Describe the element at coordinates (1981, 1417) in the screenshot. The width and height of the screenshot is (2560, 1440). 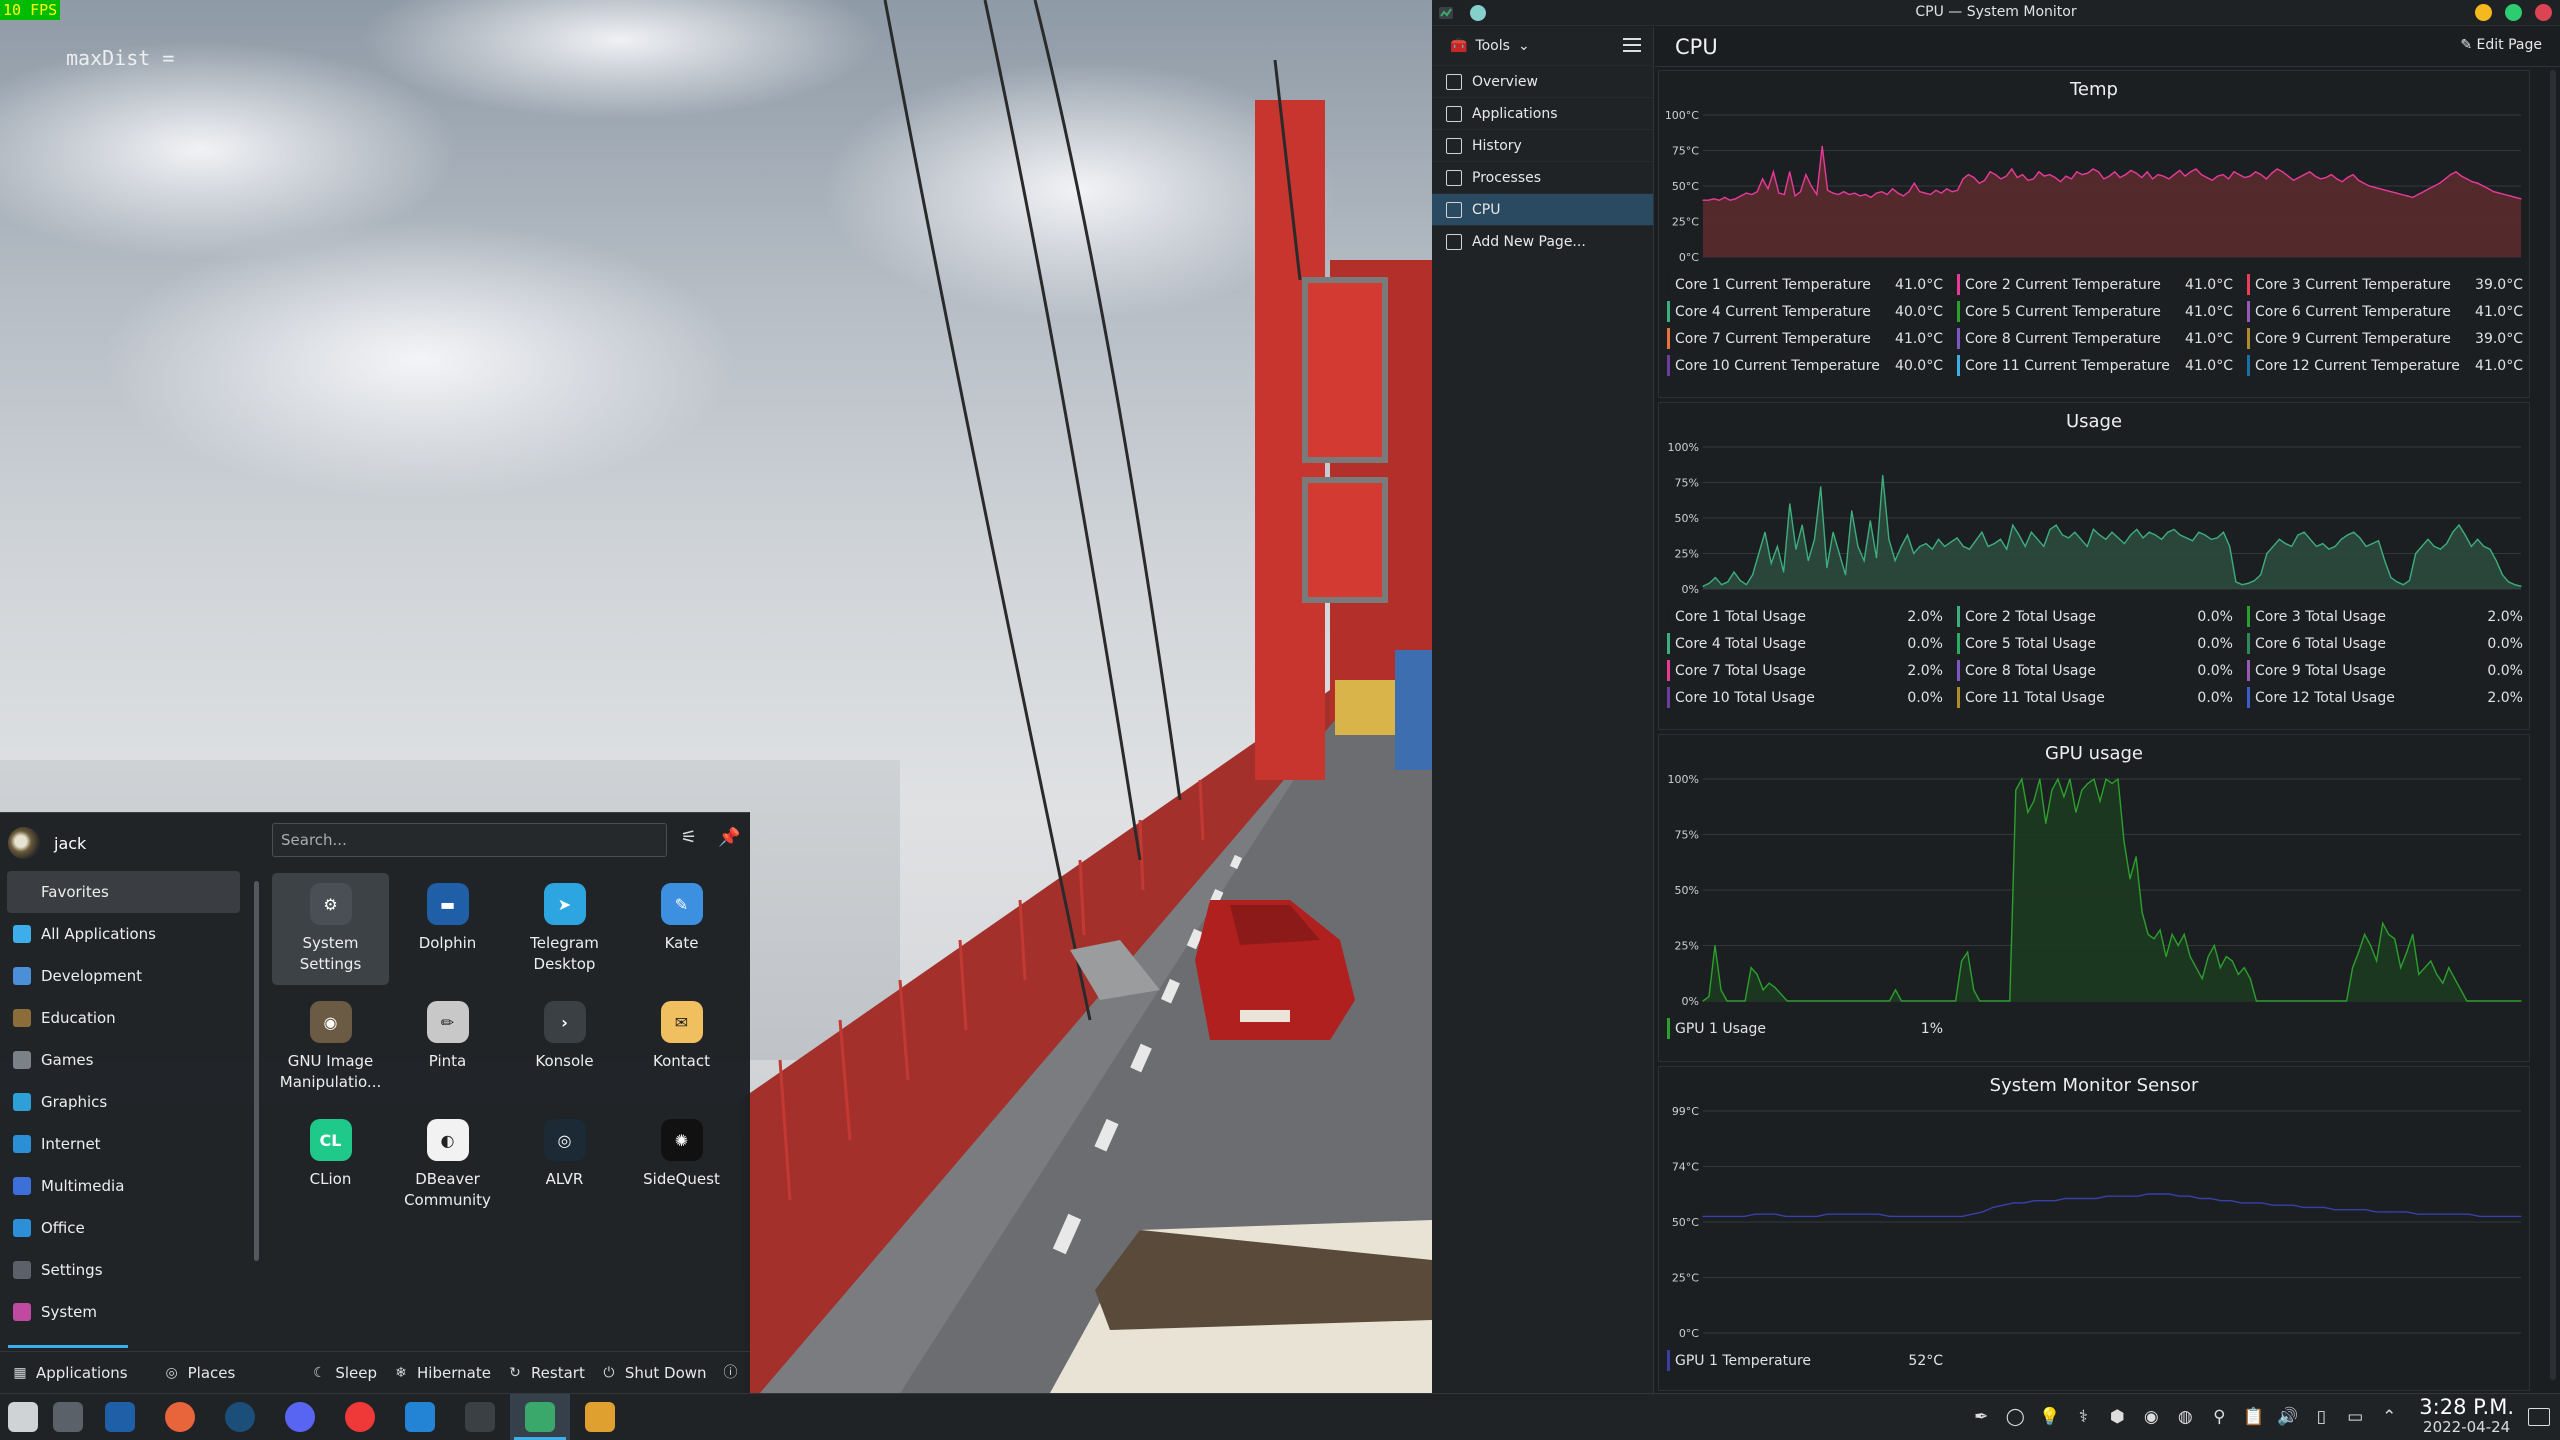
I see `pen-icon: ✒` at that location.